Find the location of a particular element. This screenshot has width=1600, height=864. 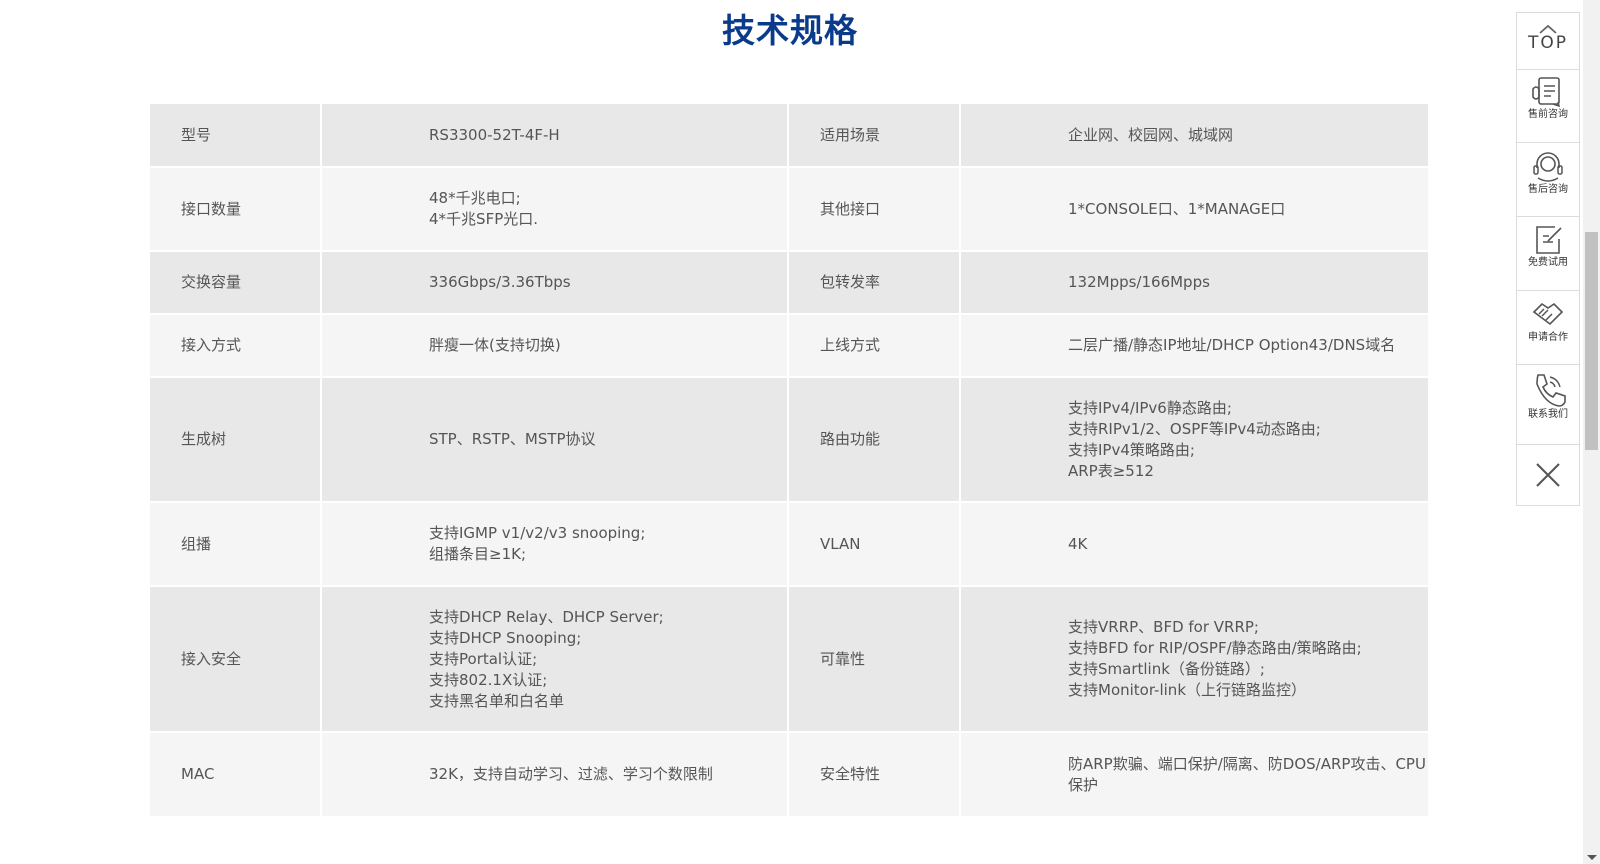

scrollbar is located at coordinates (1591, 432).